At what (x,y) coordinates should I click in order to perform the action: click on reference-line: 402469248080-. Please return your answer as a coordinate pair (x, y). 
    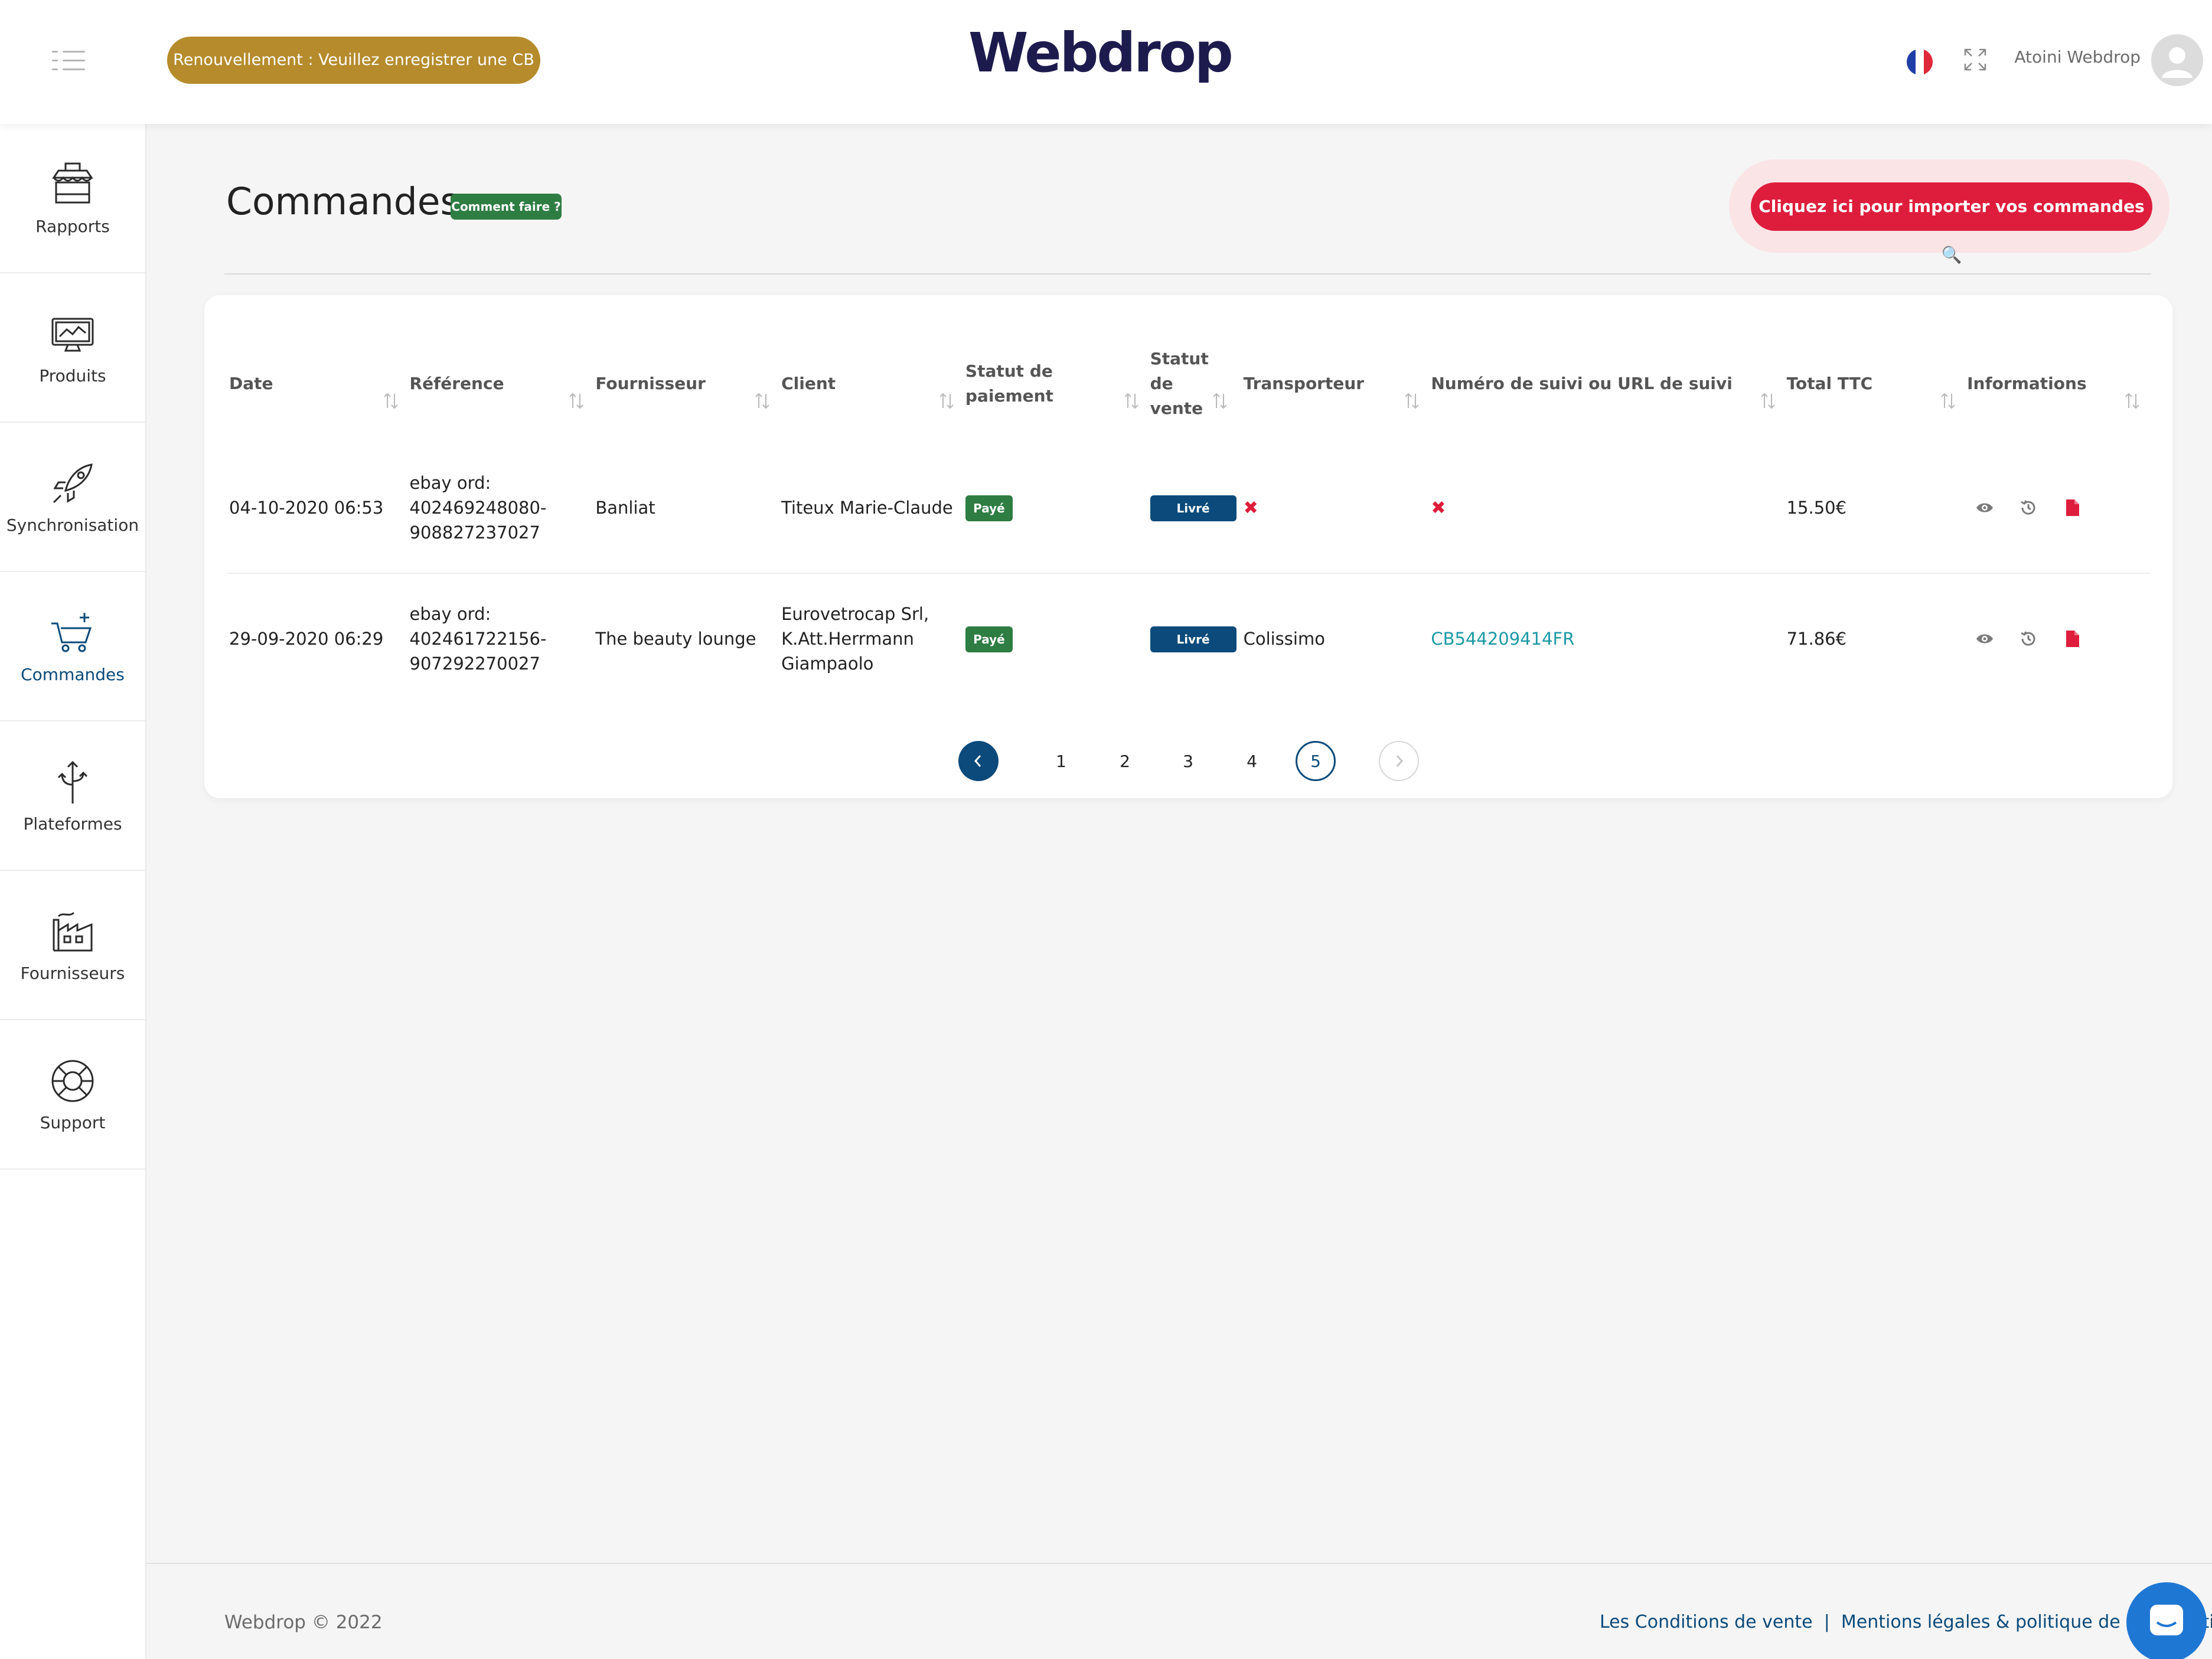
    Looking at the image, I should click on (478, 508).